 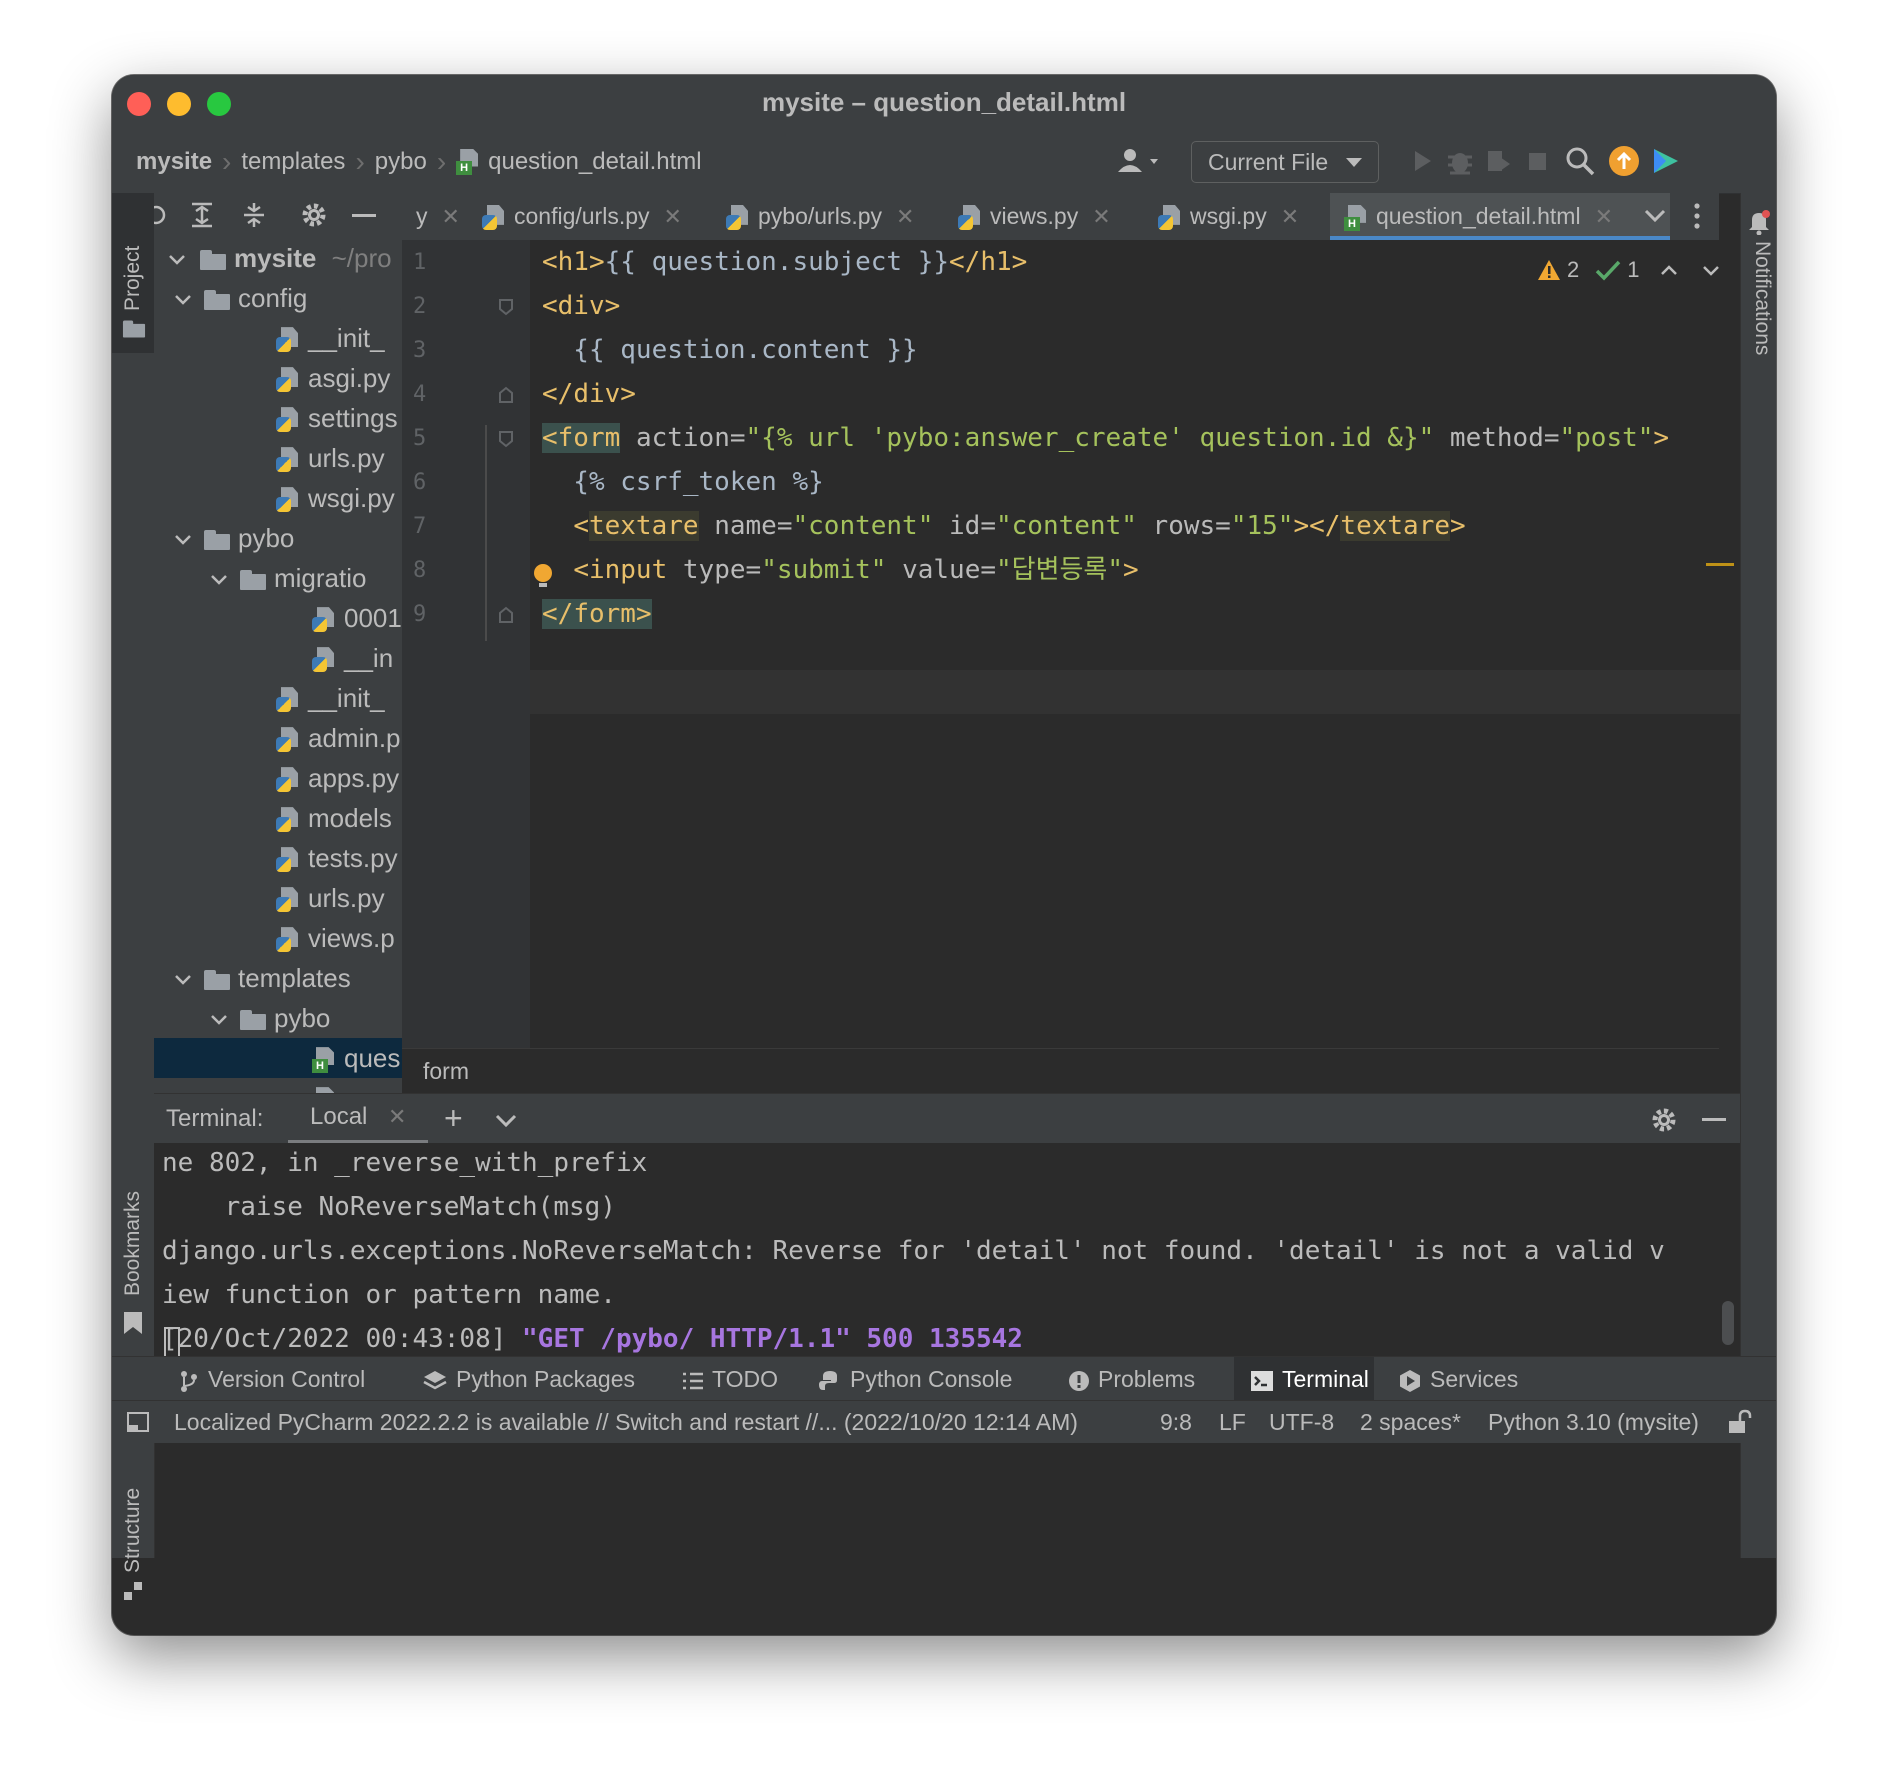 What do you see at coordinates (1232, 1422) in the screenshot?
I see `line-separator: LF` at bounding box center [1232, 1422].